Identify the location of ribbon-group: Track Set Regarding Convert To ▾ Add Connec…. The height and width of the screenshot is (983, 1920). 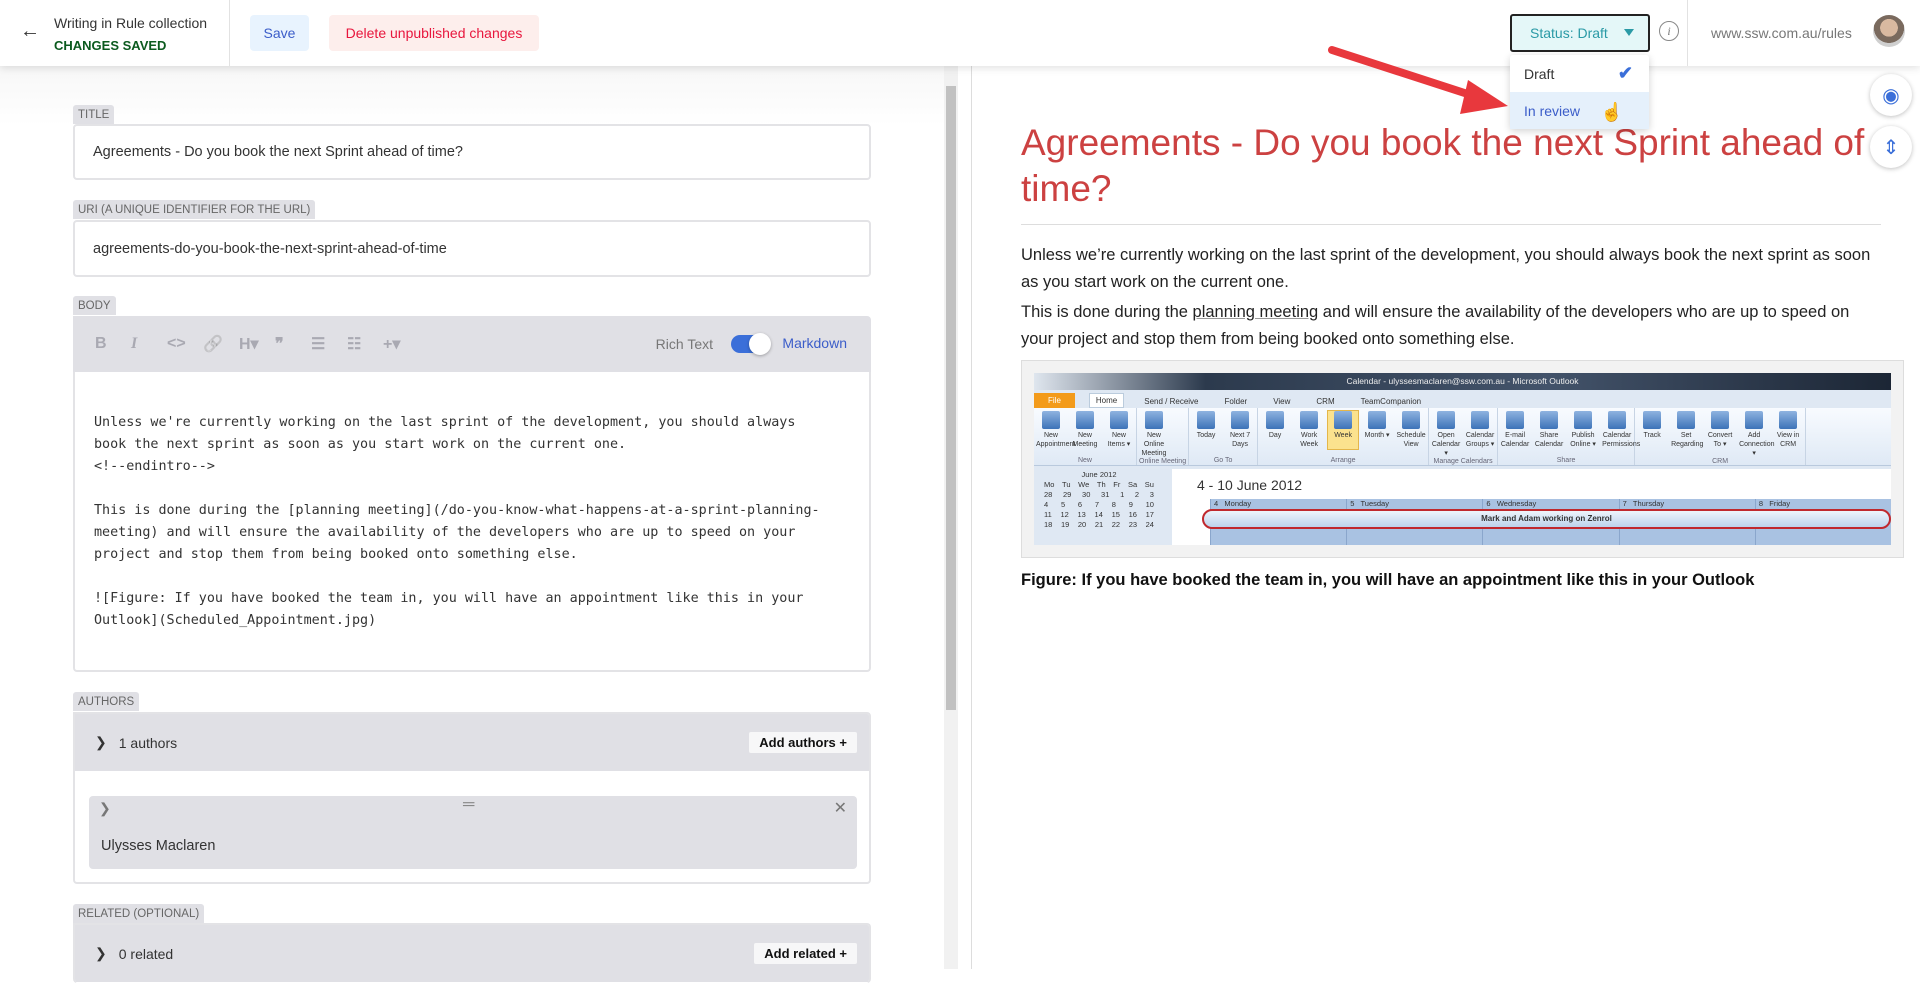
(1721, 436).